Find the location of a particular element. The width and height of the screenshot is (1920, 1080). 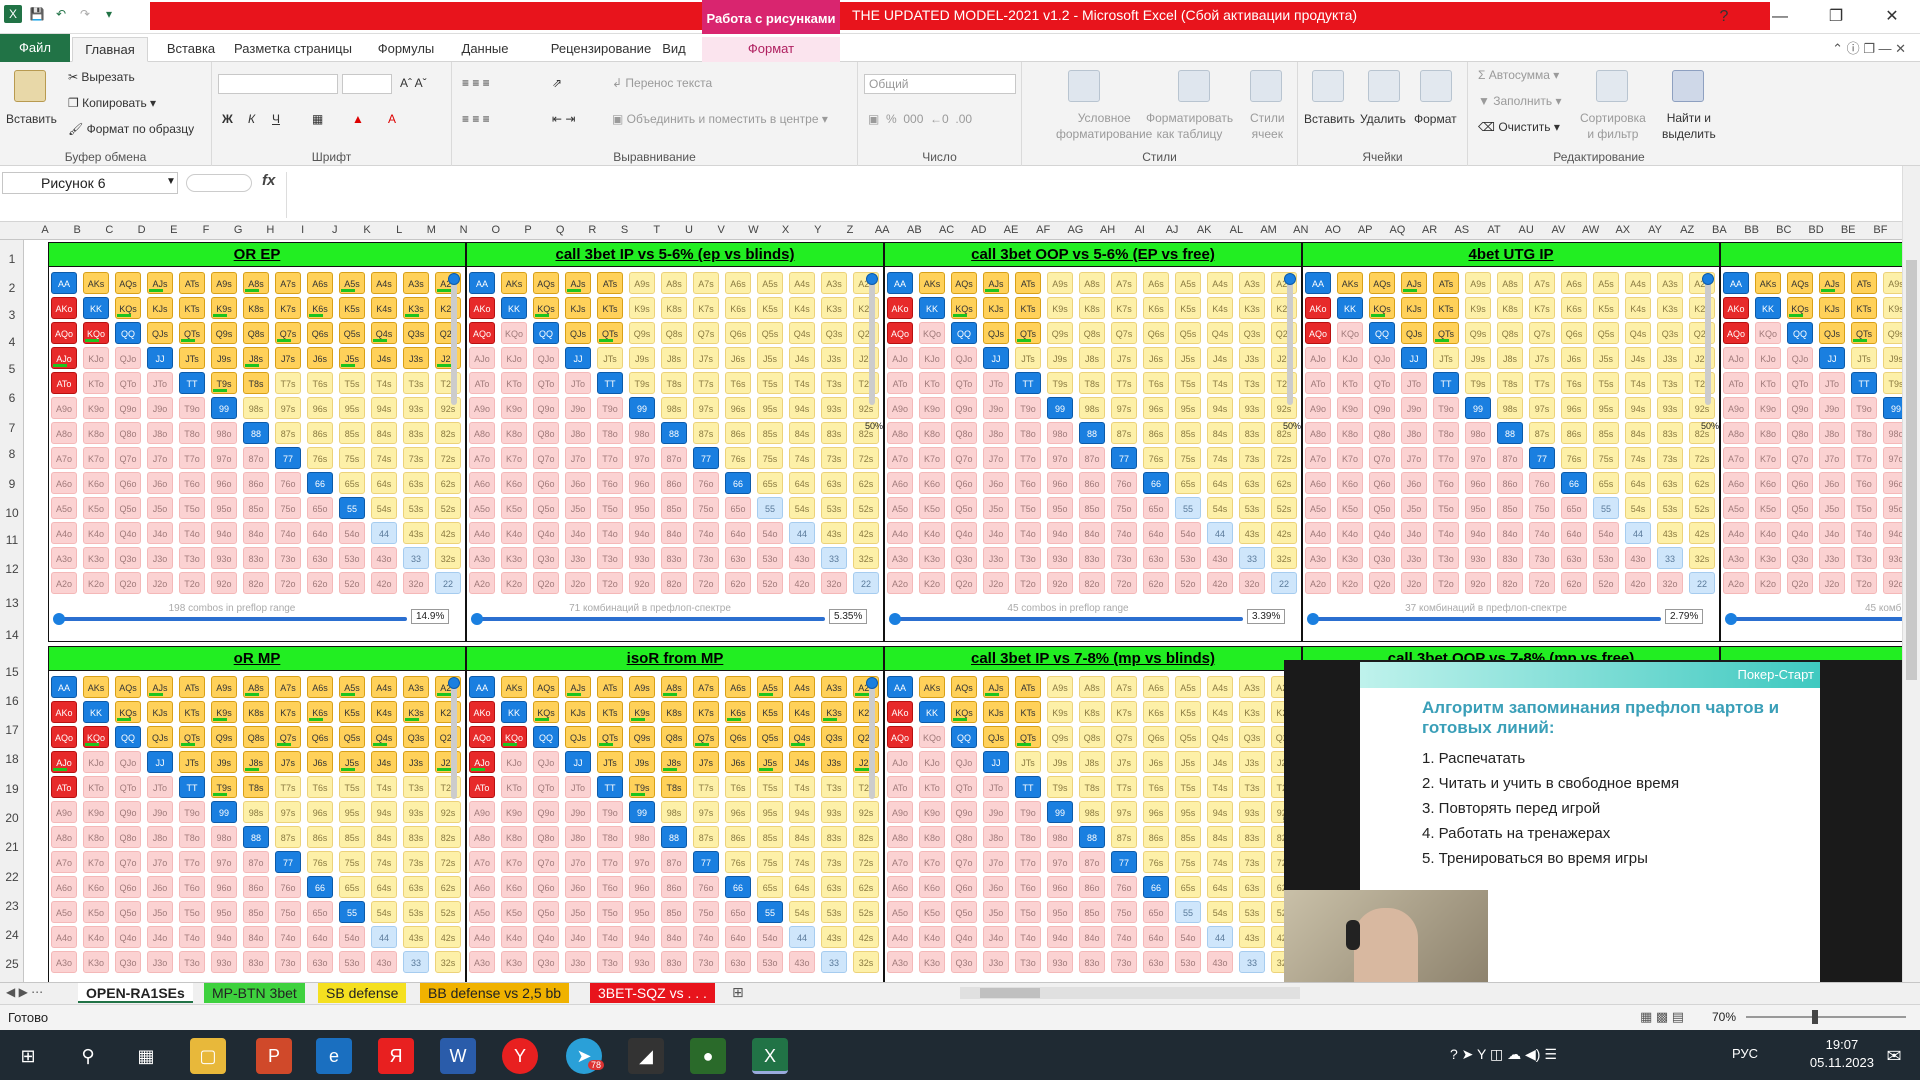

hand-cell: 52o is located at coordinates (352, 583).